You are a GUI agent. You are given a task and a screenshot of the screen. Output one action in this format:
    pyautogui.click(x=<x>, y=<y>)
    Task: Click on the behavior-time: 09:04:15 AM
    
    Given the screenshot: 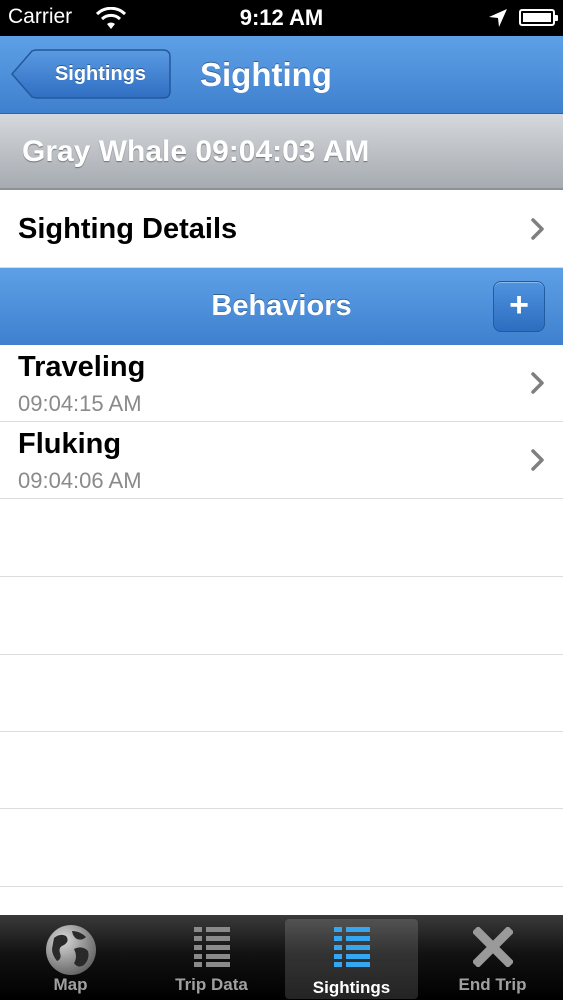 What is the action you would take?
    pyautogui.click(x=80, y=403)
    